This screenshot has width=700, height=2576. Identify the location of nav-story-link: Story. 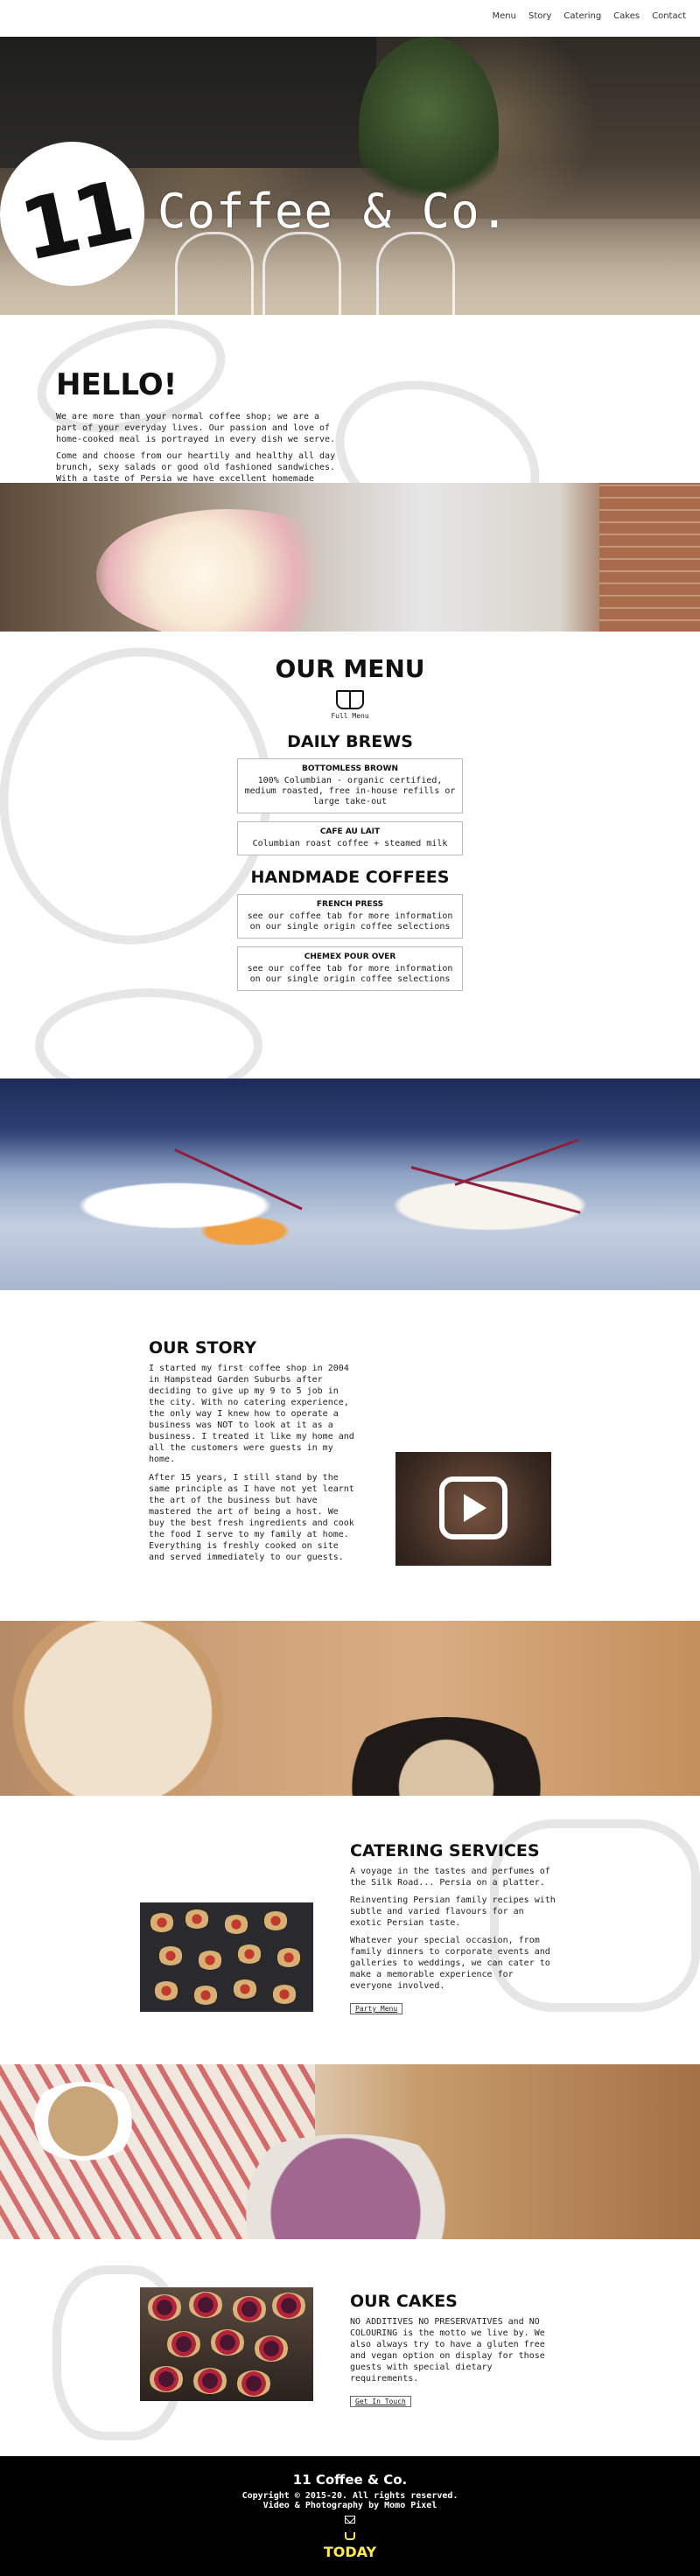
(539, 16).